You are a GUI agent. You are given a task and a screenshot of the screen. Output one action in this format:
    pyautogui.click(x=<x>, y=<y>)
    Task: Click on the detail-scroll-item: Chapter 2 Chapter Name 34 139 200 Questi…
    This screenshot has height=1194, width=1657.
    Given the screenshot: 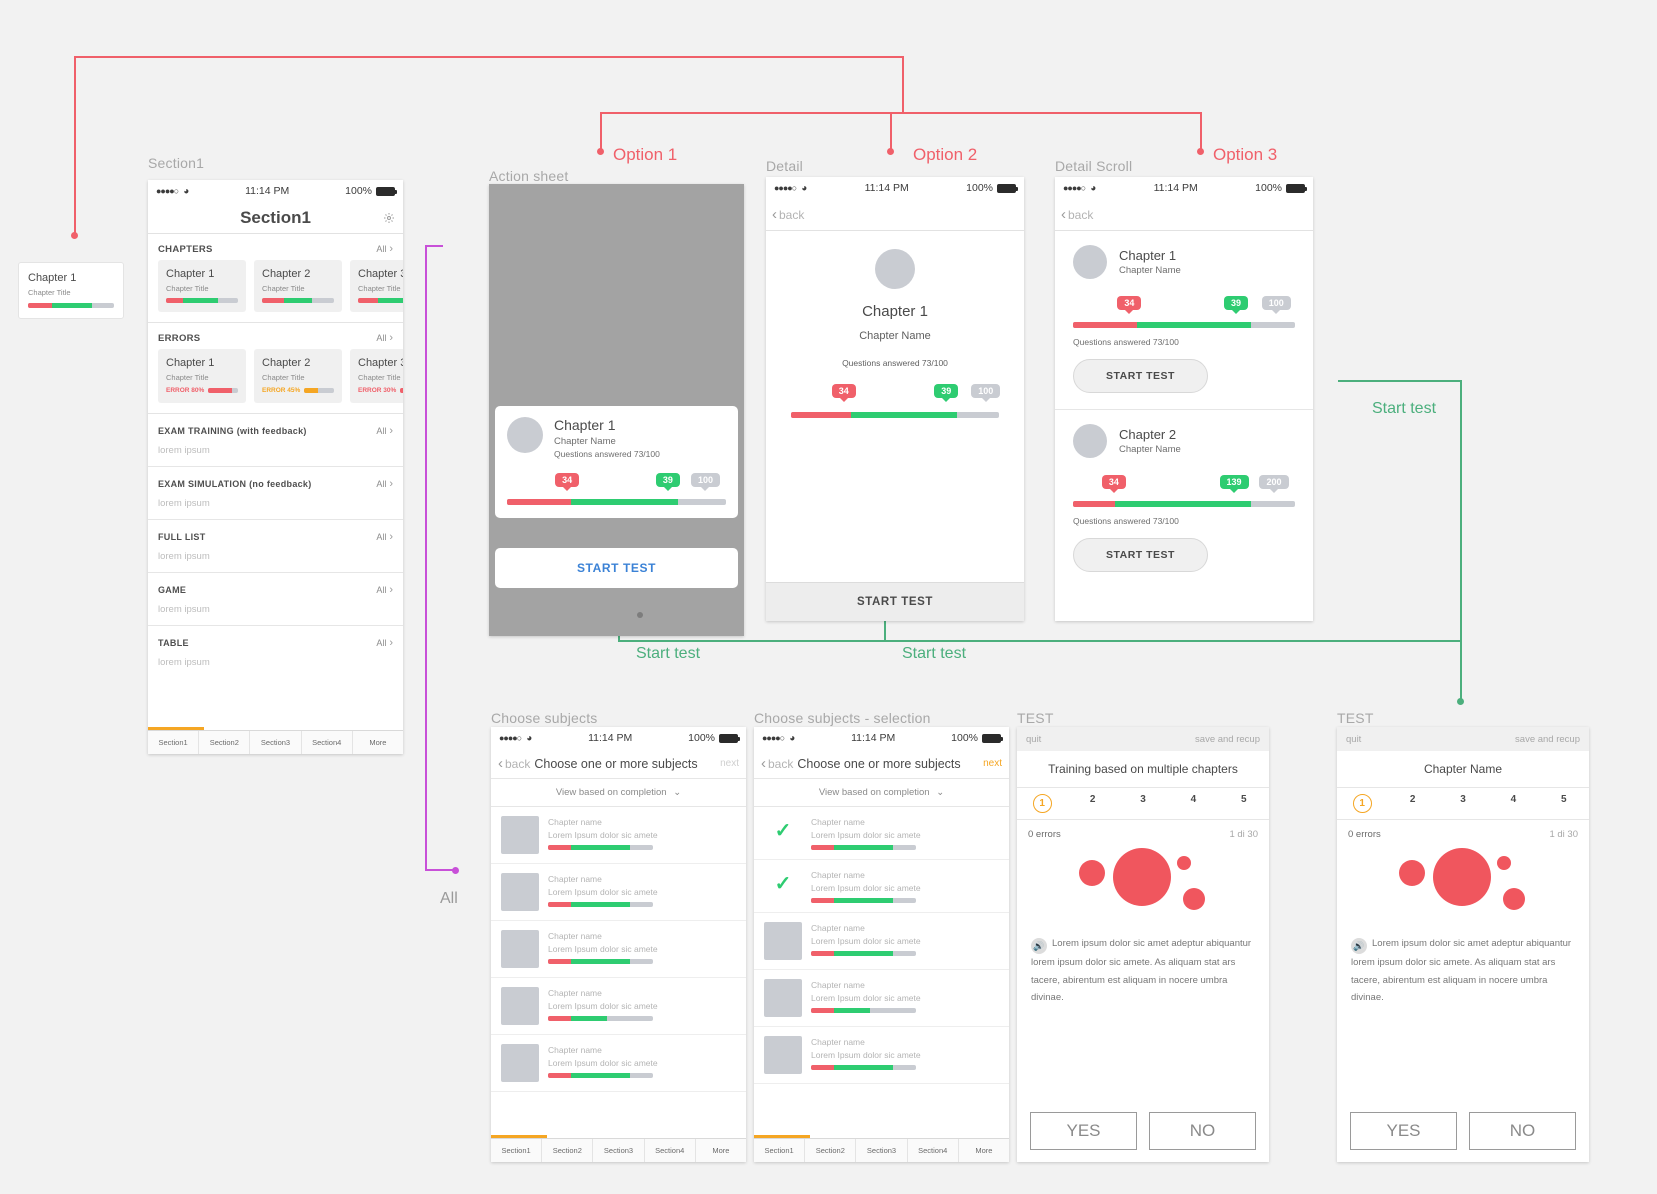 What is the action you would take?
    pyautogui.click(x=1184, y=499)
    